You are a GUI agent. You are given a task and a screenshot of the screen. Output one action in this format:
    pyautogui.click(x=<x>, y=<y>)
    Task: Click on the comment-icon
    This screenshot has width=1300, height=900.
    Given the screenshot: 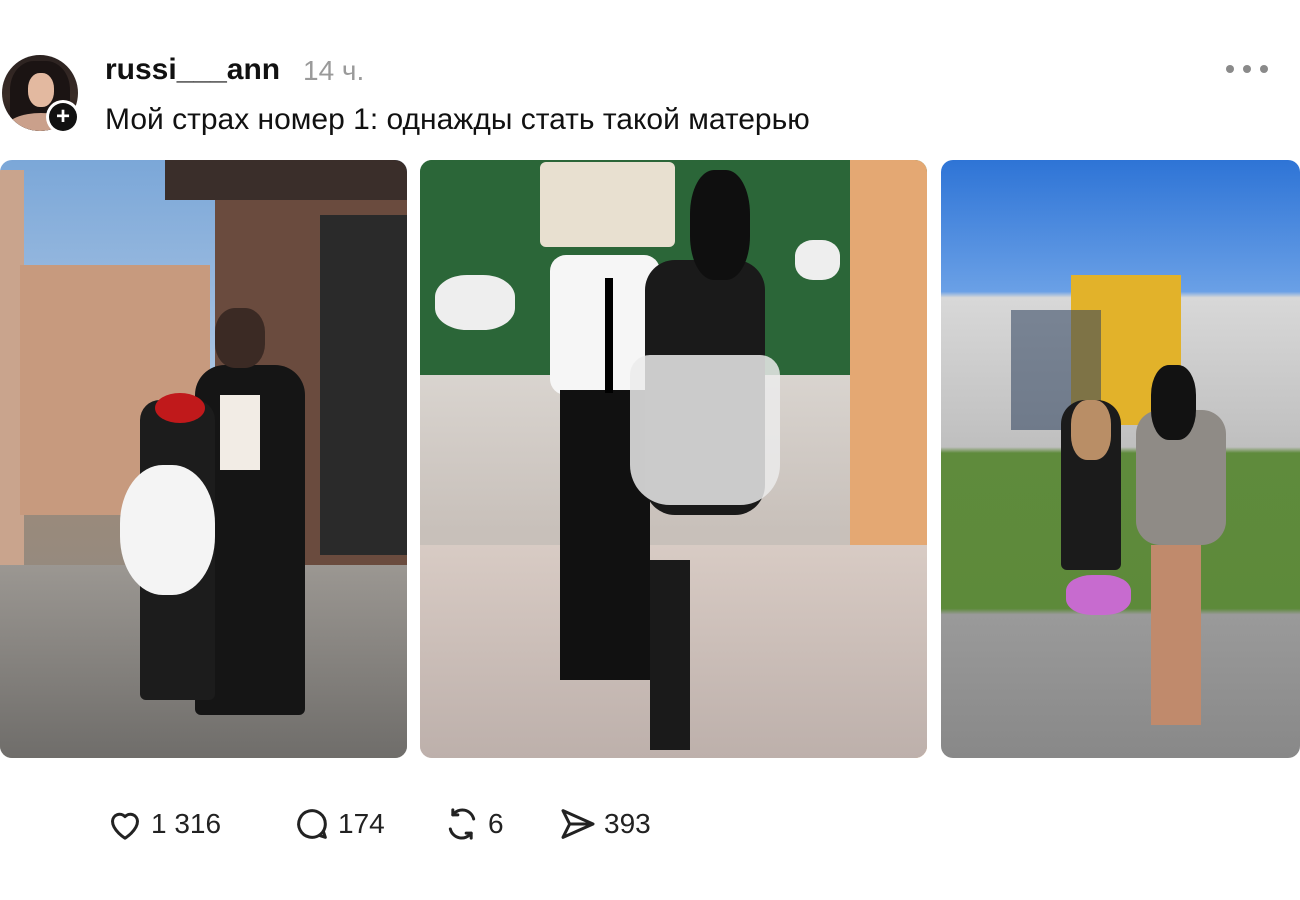 What is the action you would take?
    pyautogui.click(x=312, y=824)
    